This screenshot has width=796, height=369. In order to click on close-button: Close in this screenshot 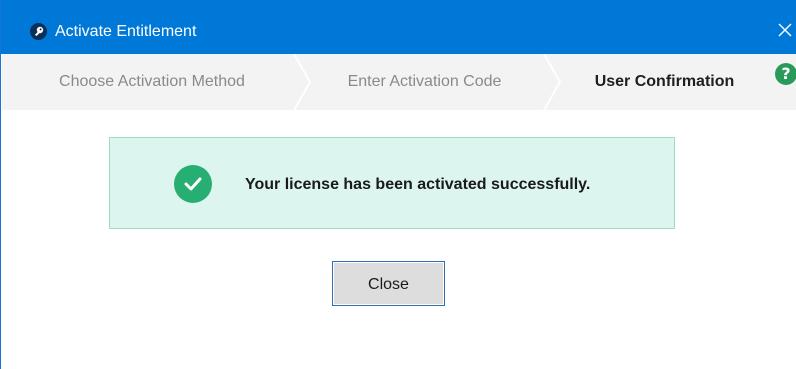, I will do `click(388, 283)`.